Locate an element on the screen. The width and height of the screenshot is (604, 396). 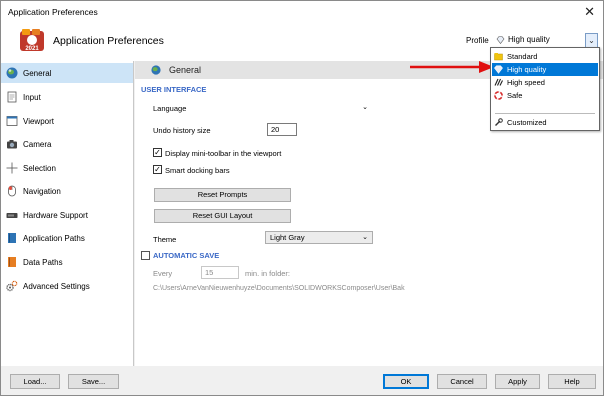
profile-select: High quality ⌄ is located at coordinates (546, 40).